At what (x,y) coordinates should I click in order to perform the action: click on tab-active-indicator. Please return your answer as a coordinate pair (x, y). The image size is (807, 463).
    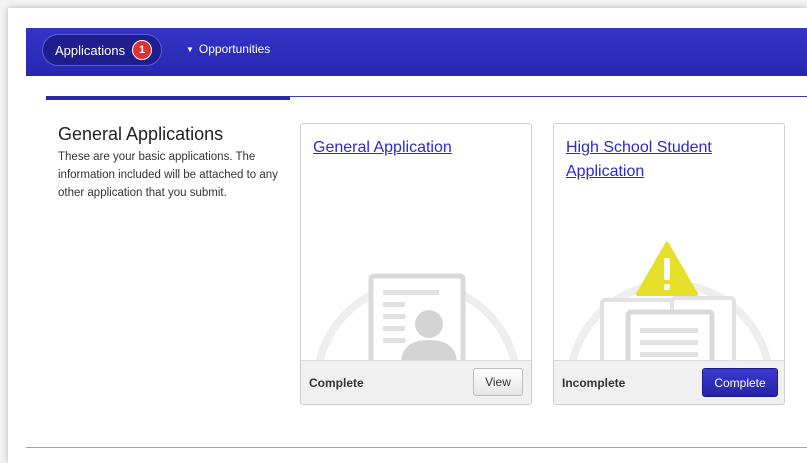
    Looking at the image, I should click on (168, 98).